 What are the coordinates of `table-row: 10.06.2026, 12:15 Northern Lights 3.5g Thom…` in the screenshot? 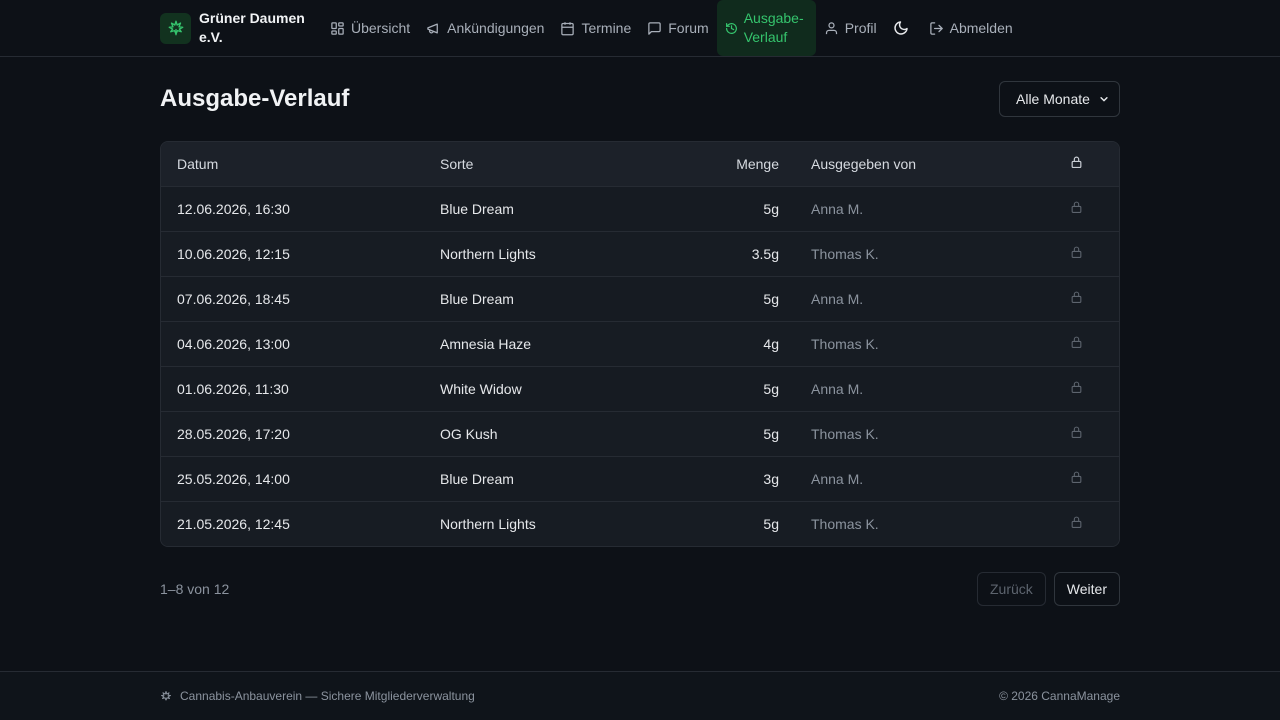 It's located at (640, 253).